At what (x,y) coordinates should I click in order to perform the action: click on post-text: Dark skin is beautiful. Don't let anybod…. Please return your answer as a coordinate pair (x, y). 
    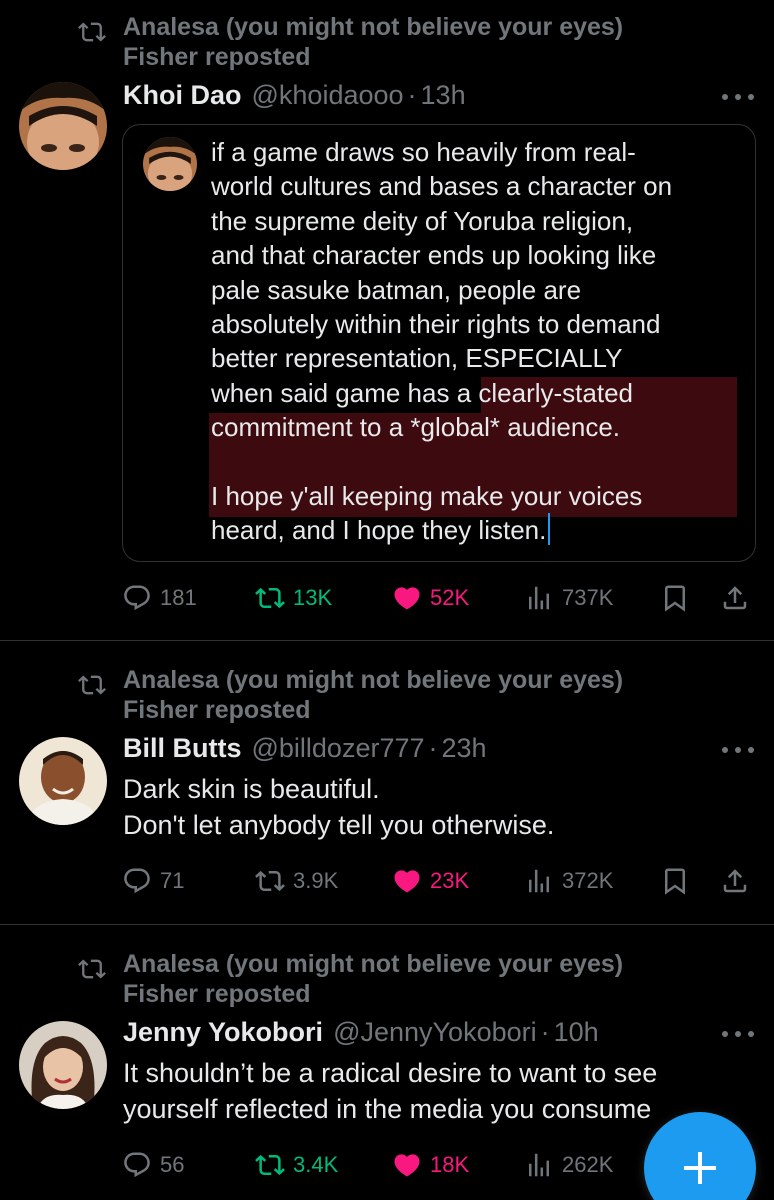
    Looking at the image, I should click on (438, 807).